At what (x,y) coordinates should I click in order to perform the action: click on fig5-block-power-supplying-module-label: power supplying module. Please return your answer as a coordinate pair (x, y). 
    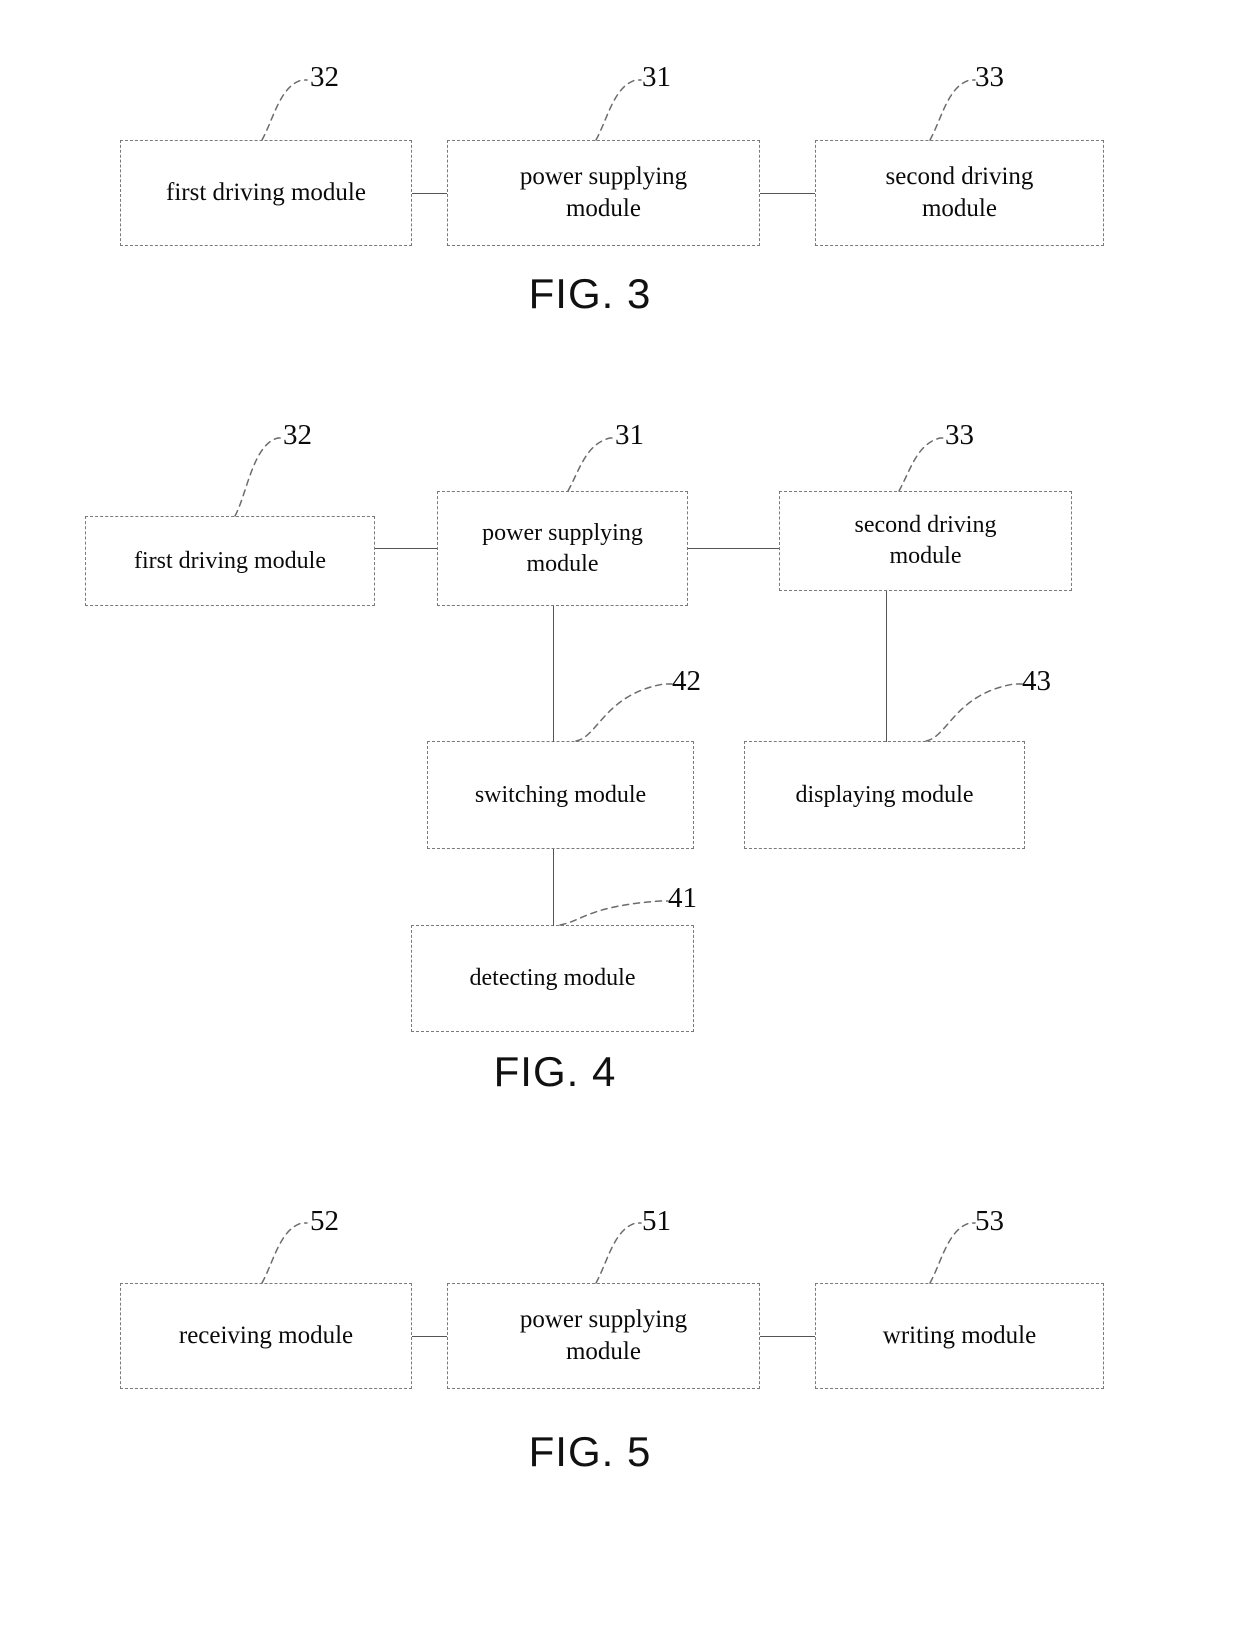
    Looking at the image, I should click on (603, 1335).